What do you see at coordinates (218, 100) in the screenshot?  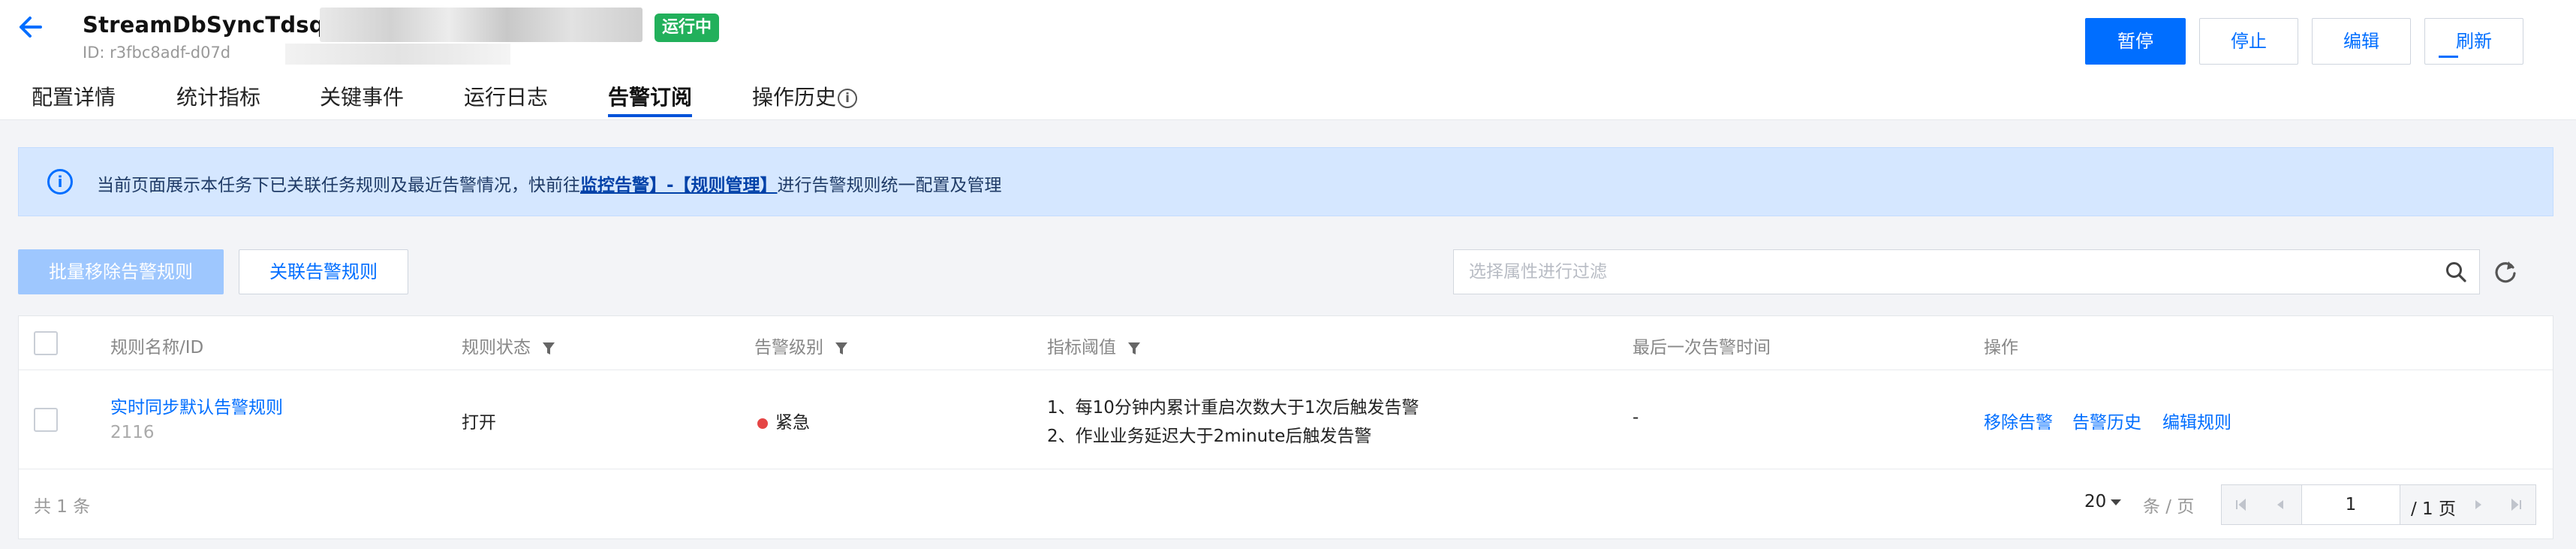 I see `tab-statistics: 统计指标` at bounding box center [218, 100].